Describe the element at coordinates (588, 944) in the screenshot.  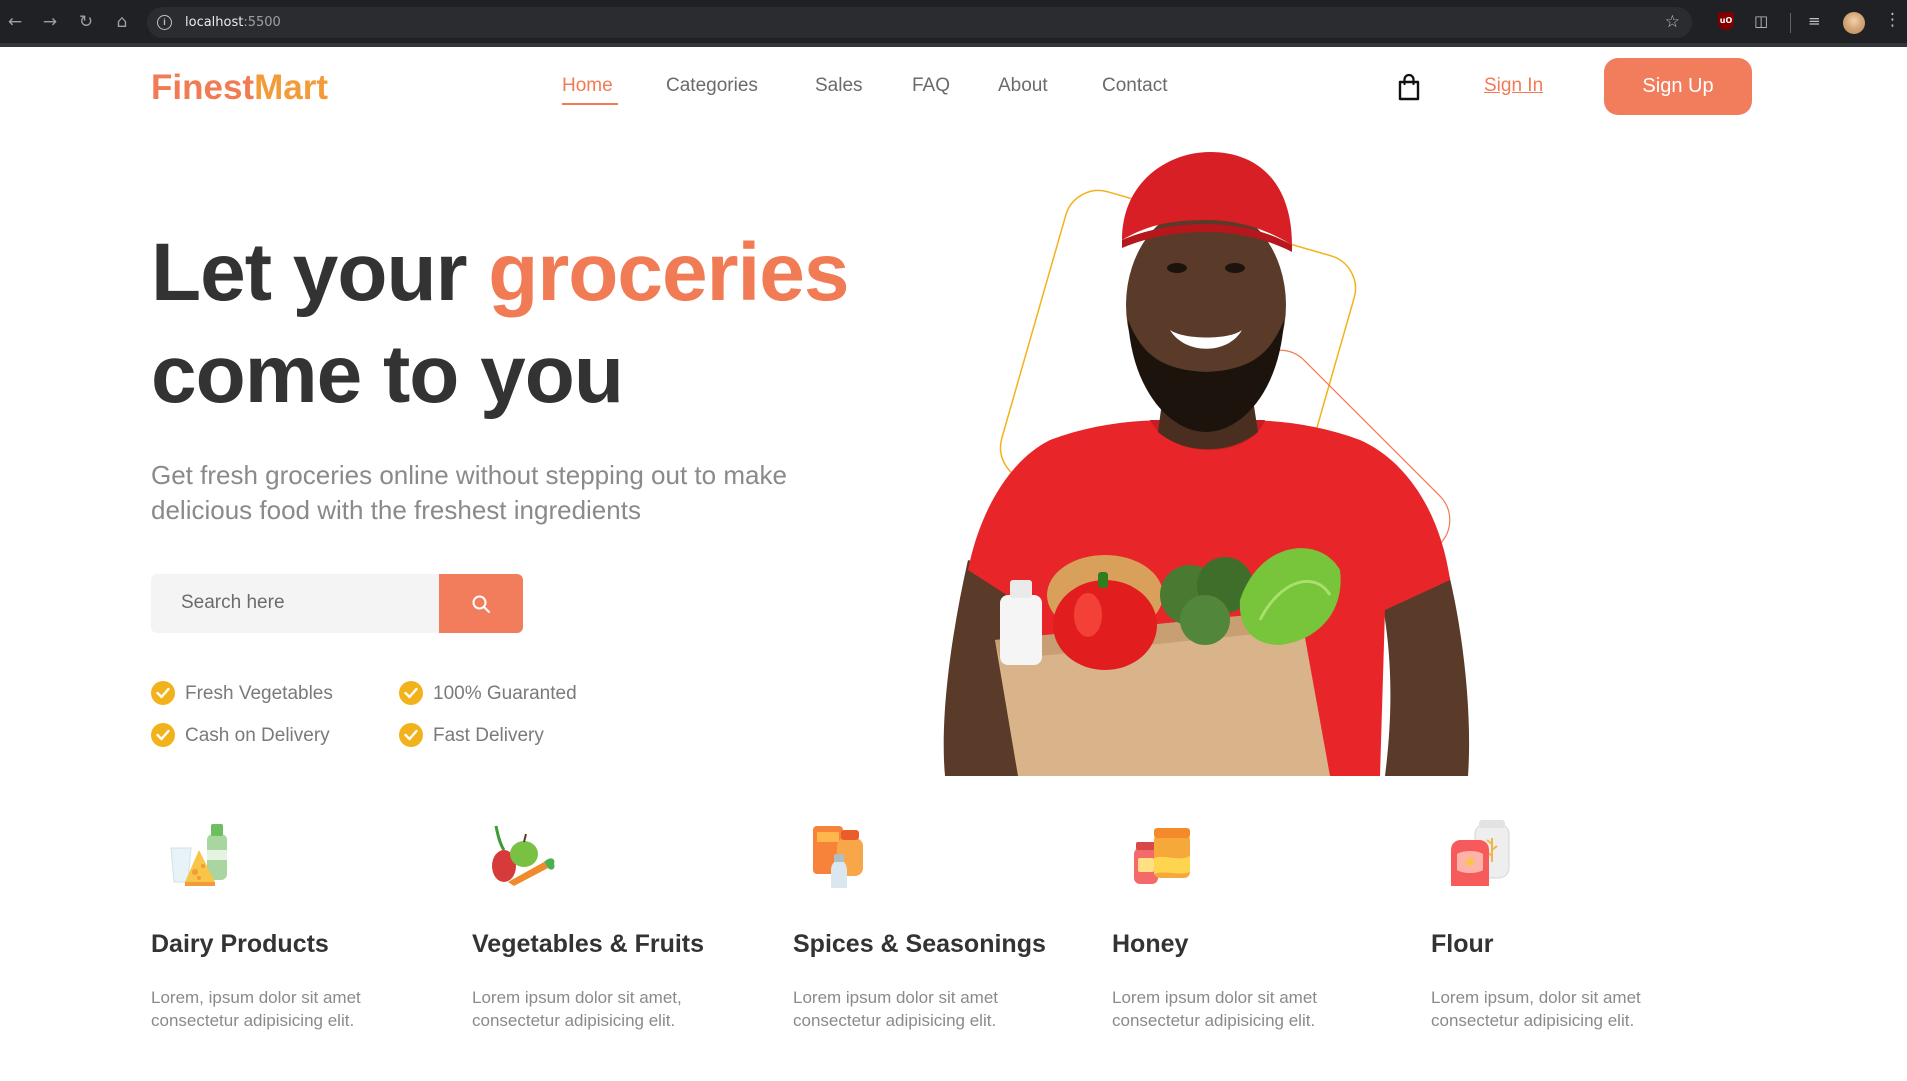
I see `category-title: Vegetables & Fruits` at that location.